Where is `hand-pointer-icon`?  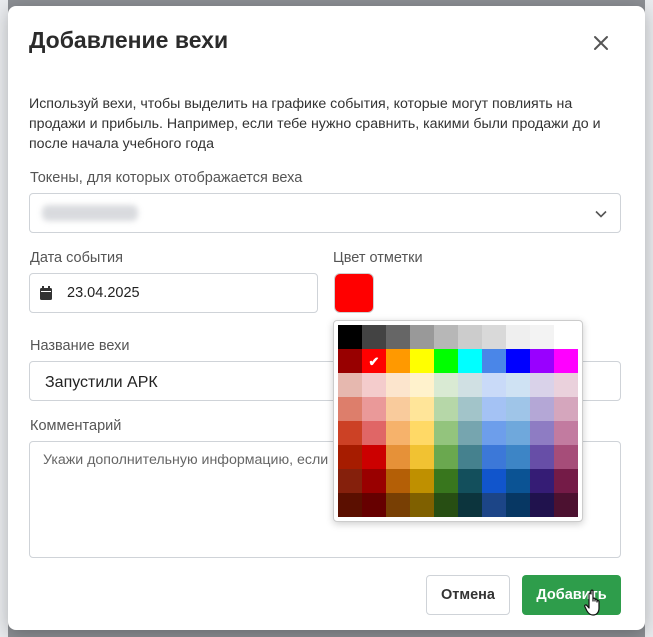
hand-pointer-icon is located at coordinates (592, 602).